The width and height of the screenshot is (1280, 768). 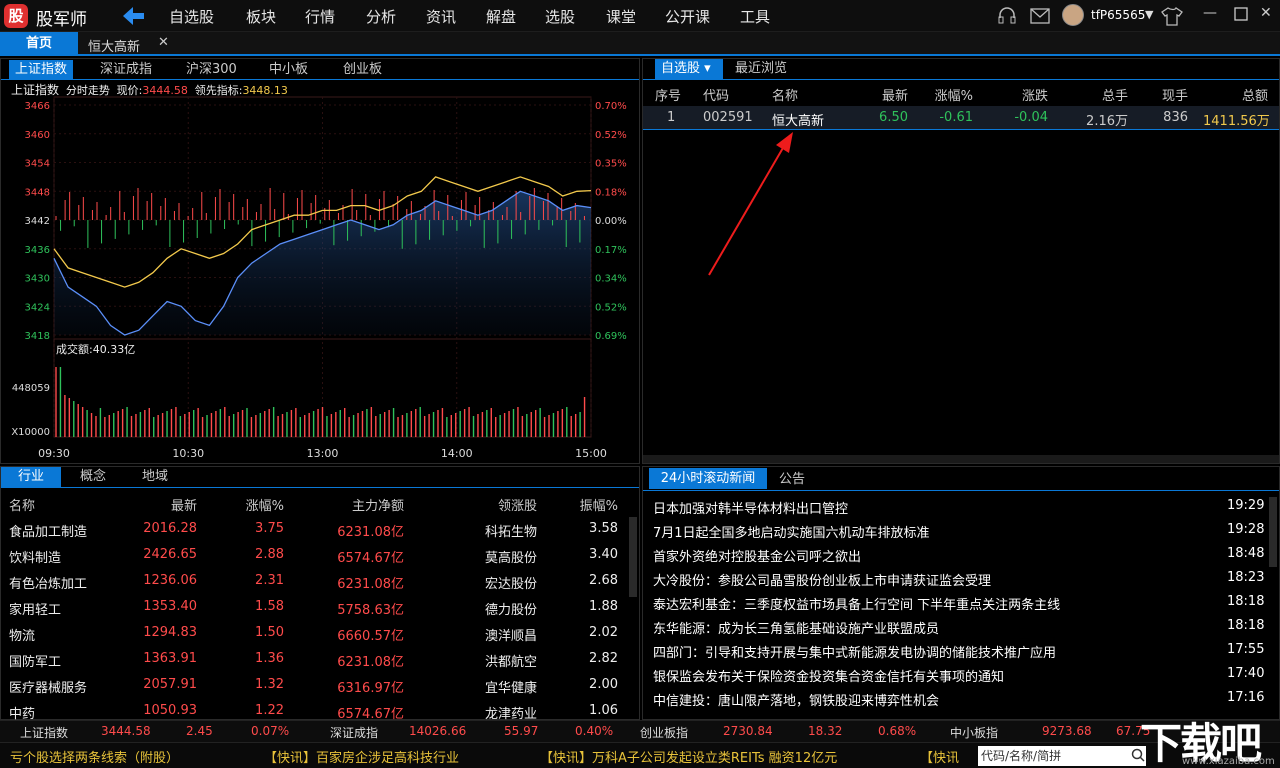 I want to click on header-last: 最新, so click(x=875, y=94).